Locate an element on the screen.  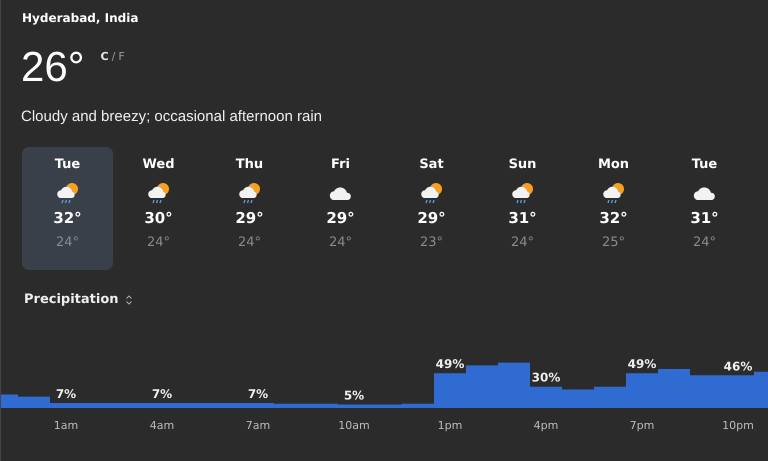
up-down-chevron-icon is located at coordinates (128, 300).